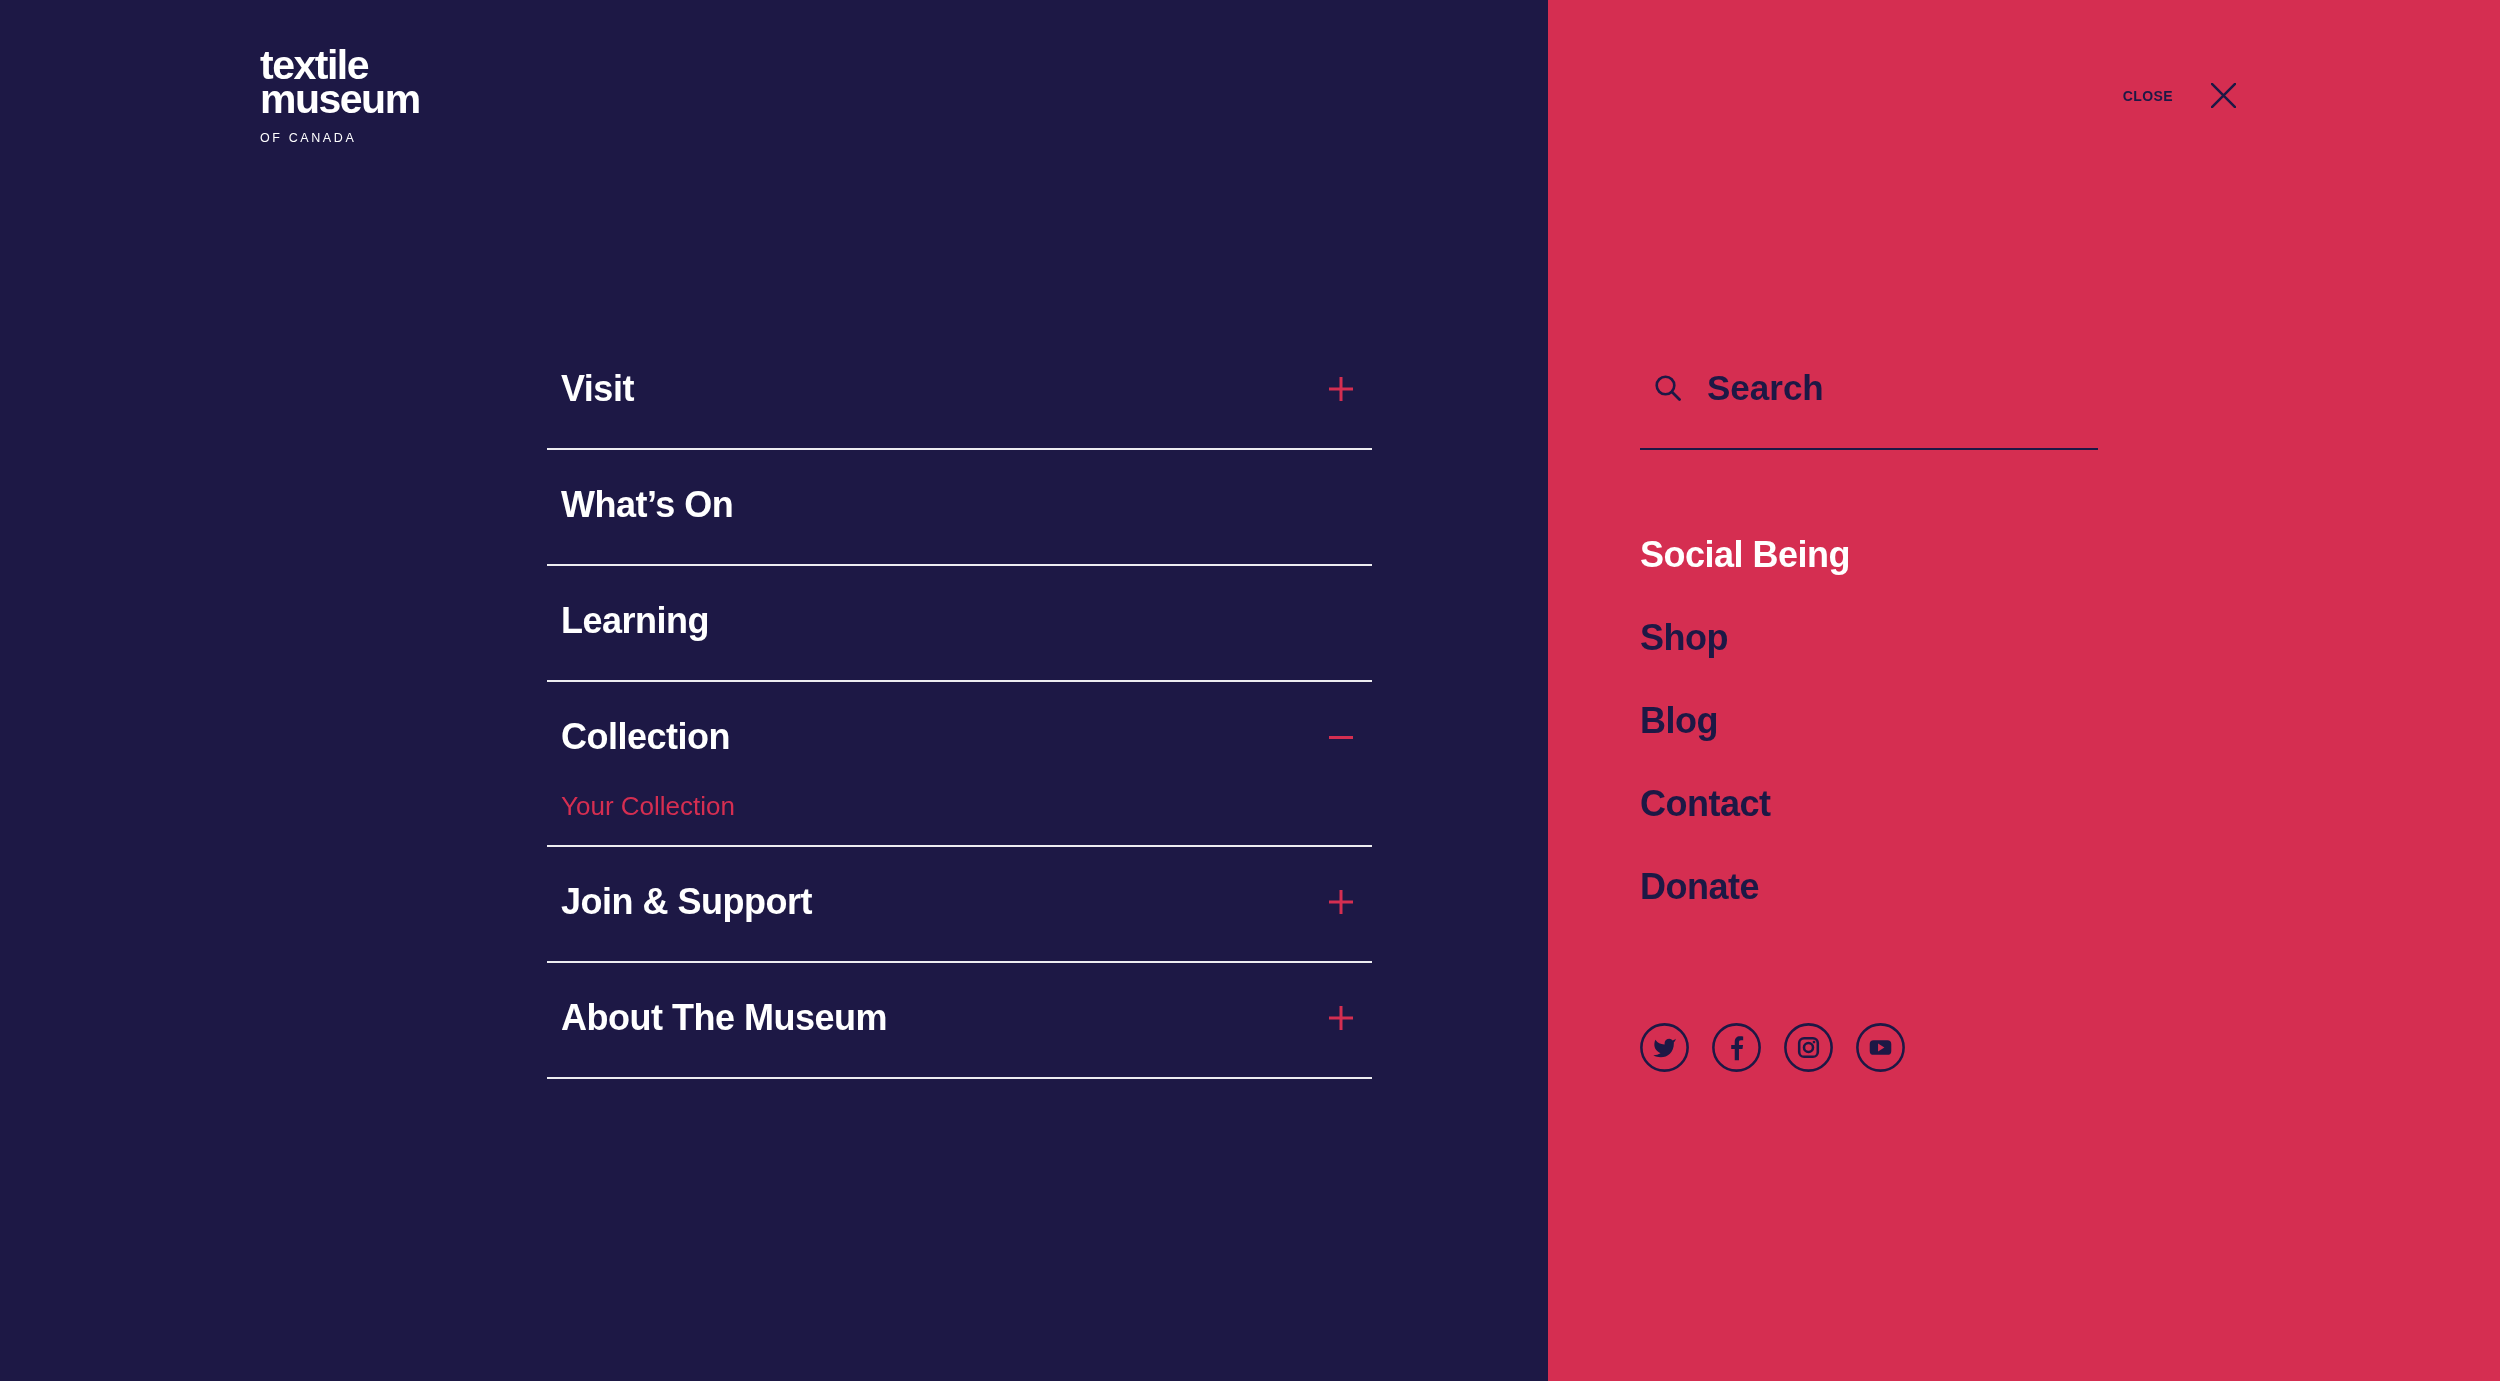 This screenshot has height=1381, width=2500. What do you see at coordinates (1736, 1047) in the screenshot?
I see `letter-f-icon` at bounding box center [1736, 1047].